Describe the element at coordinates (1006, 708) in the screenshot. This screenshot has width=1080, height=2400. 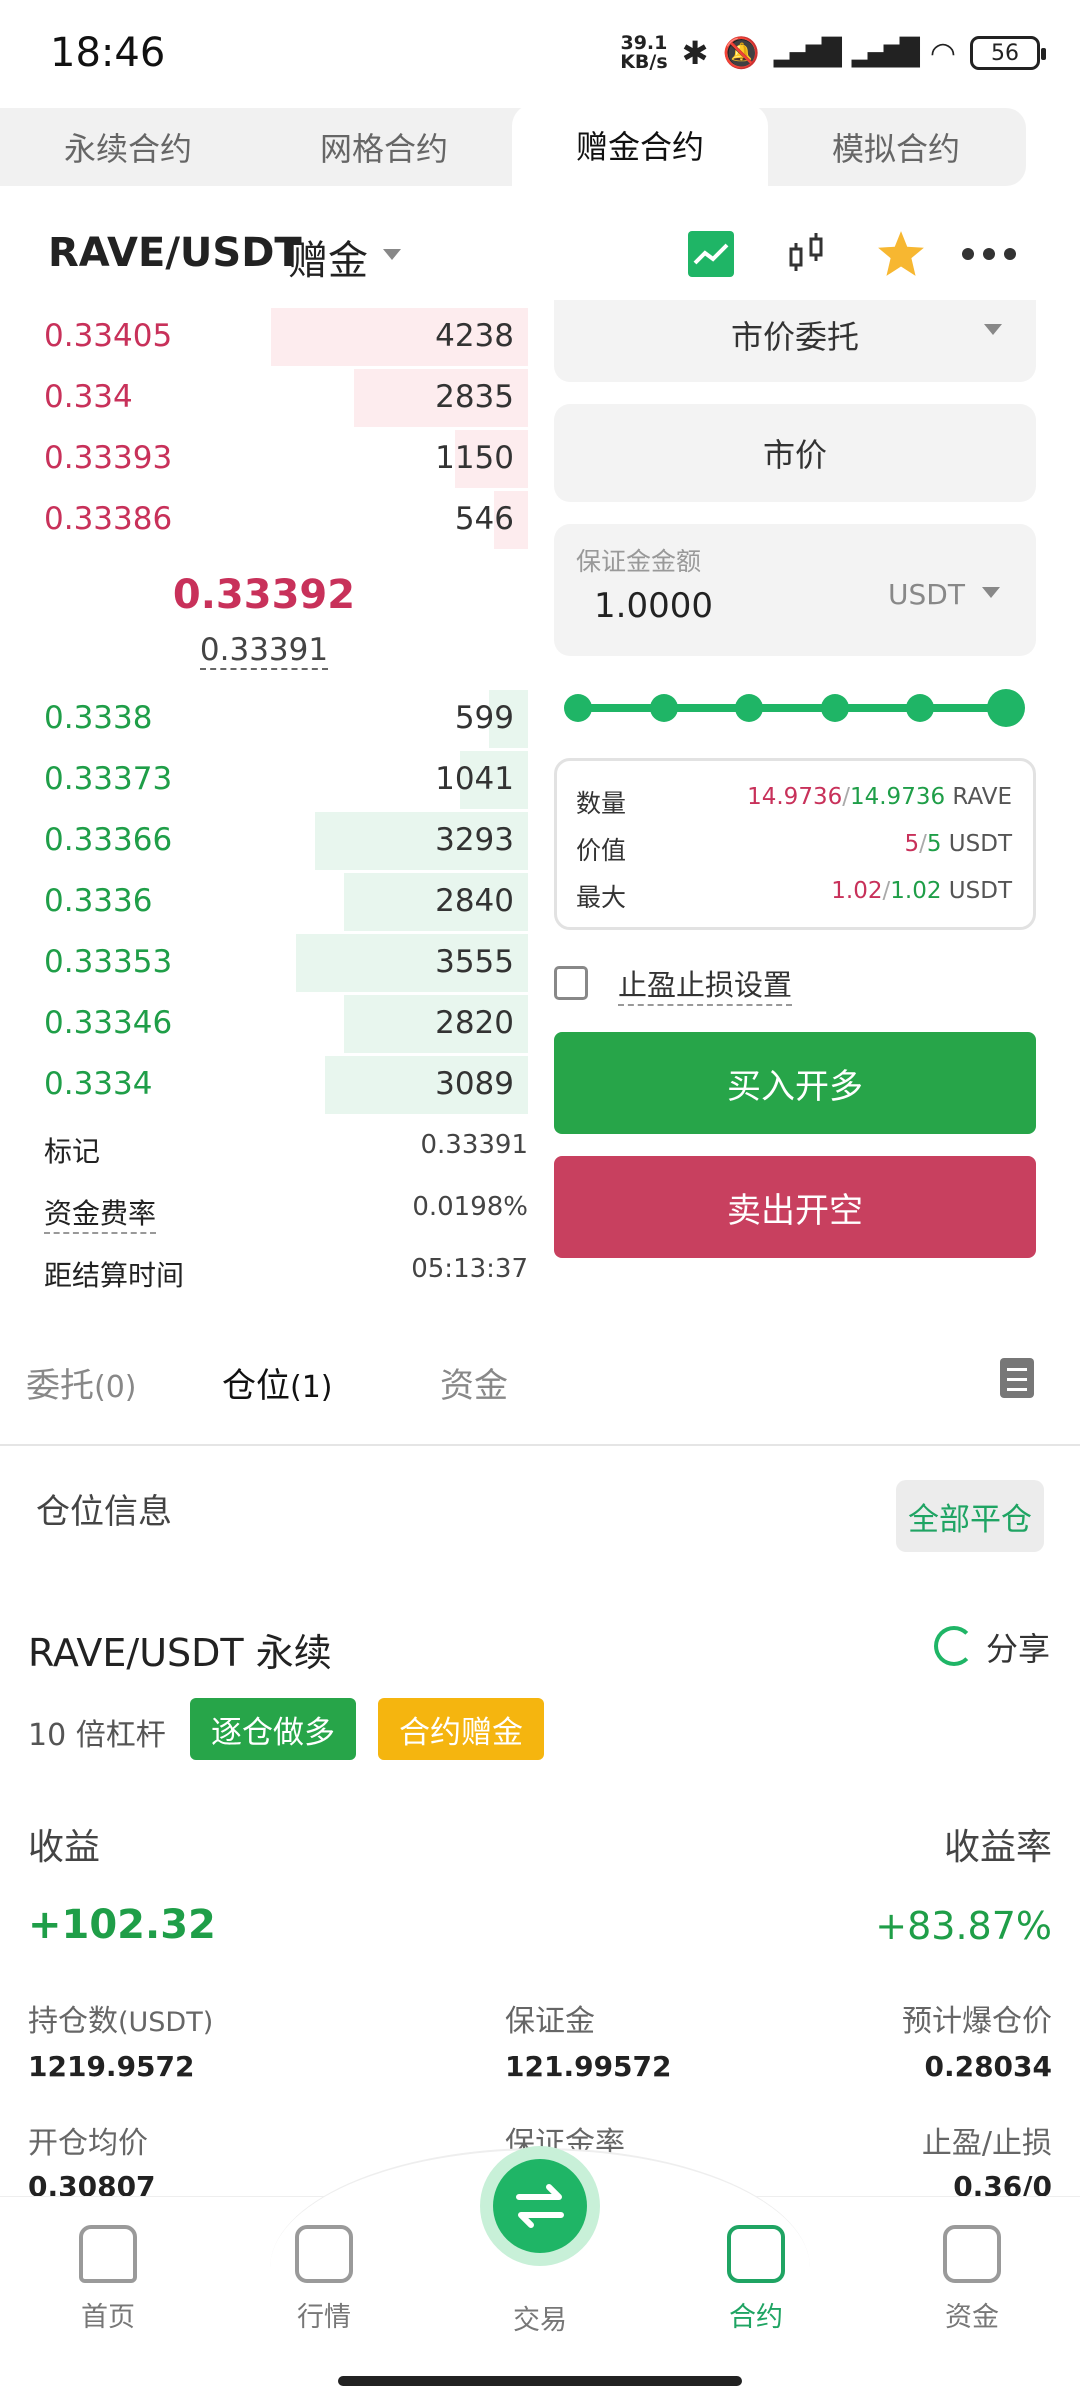
I see `slider-thumb` at that location.